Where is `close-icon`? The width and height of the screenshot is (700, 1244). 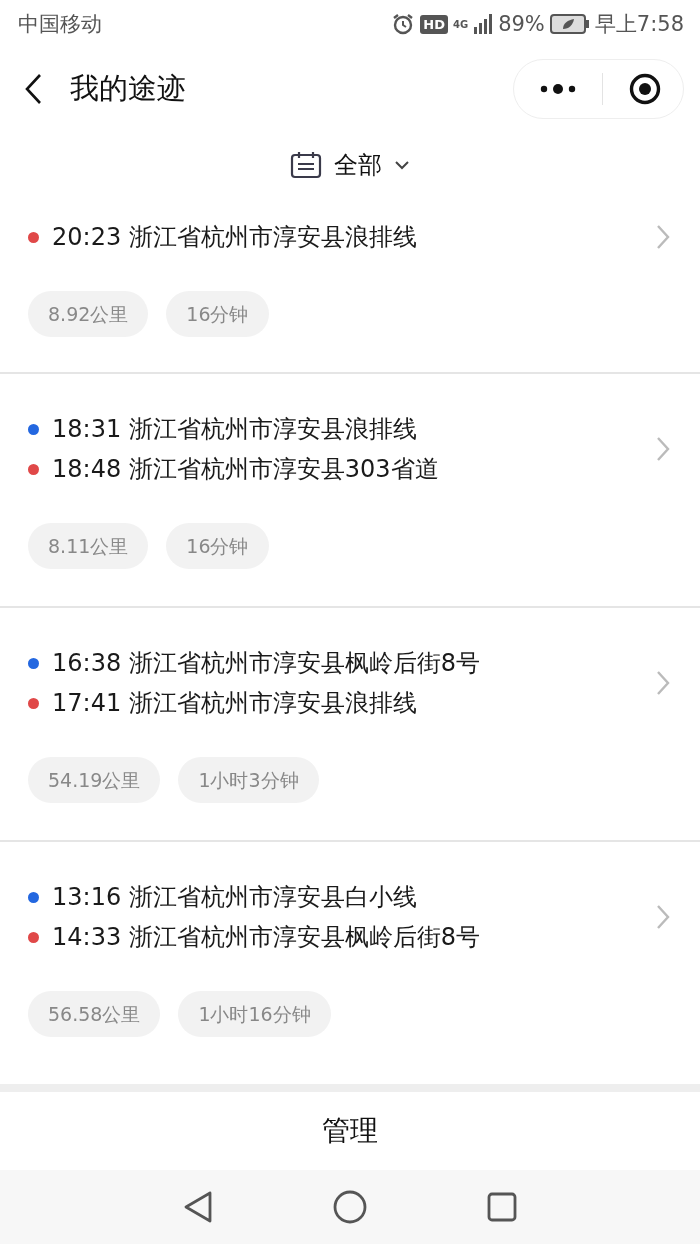 close-icon is located at coordinates (645, 89).